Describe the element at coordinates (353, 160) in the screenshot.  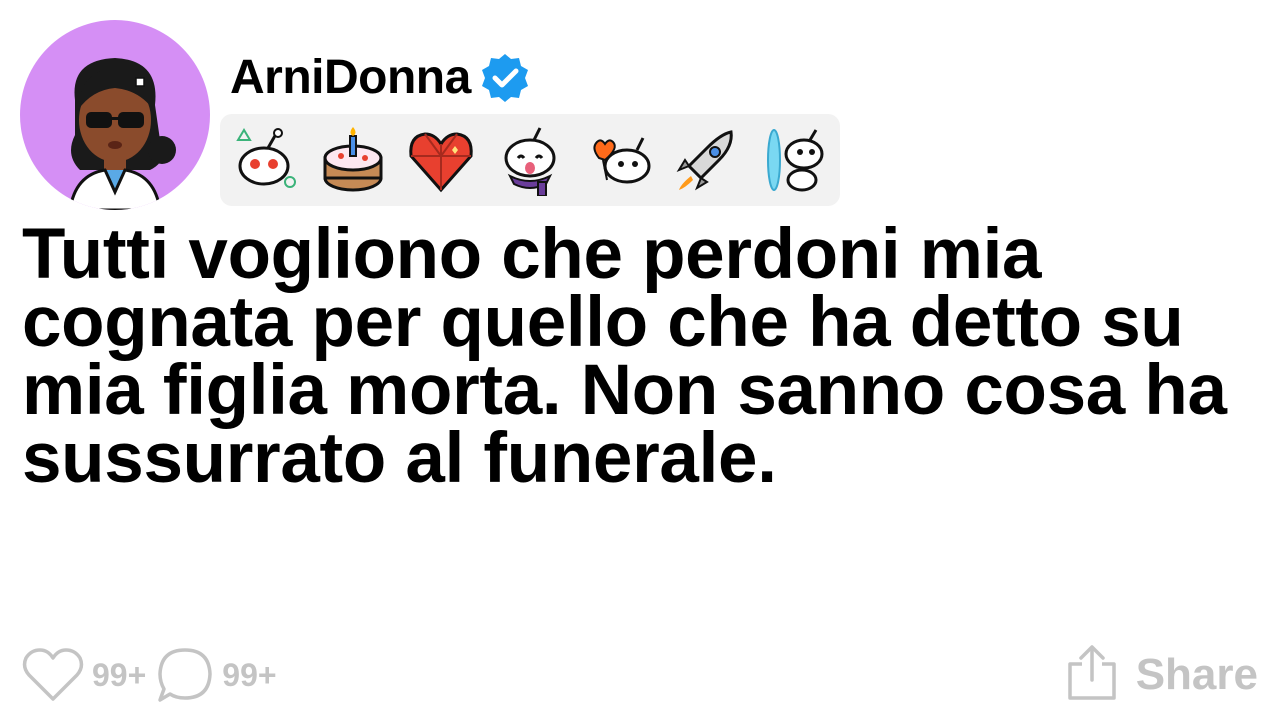
I see `birthday-cake-icon` at that location.